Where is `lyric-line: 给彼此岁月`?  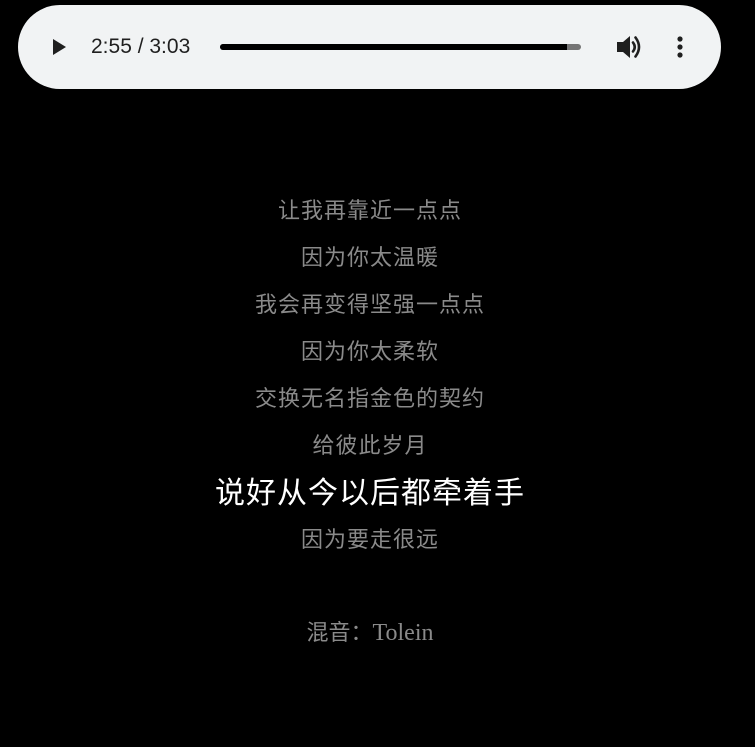 lyric-line: 给彼此岁月 is located at coordinates (370, 446).